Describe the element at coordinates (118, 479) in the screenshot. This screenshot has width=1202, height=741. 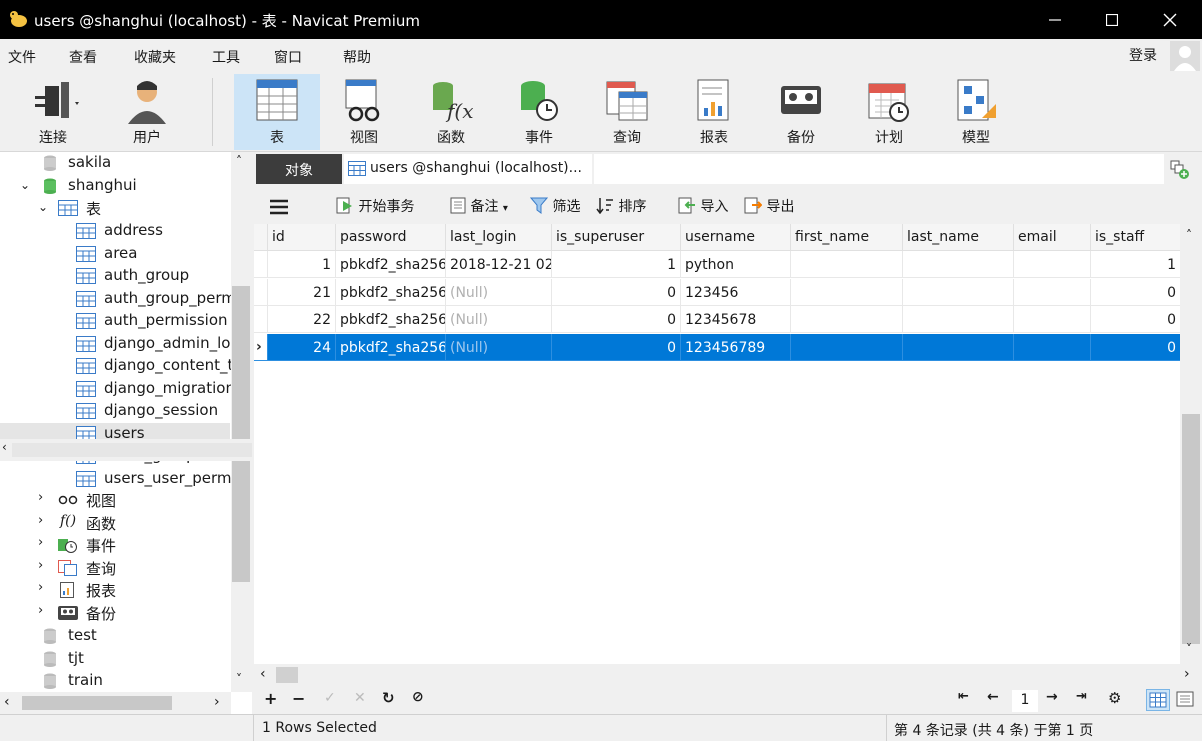
I see `tree-table-item: users_user_permi` at that location.